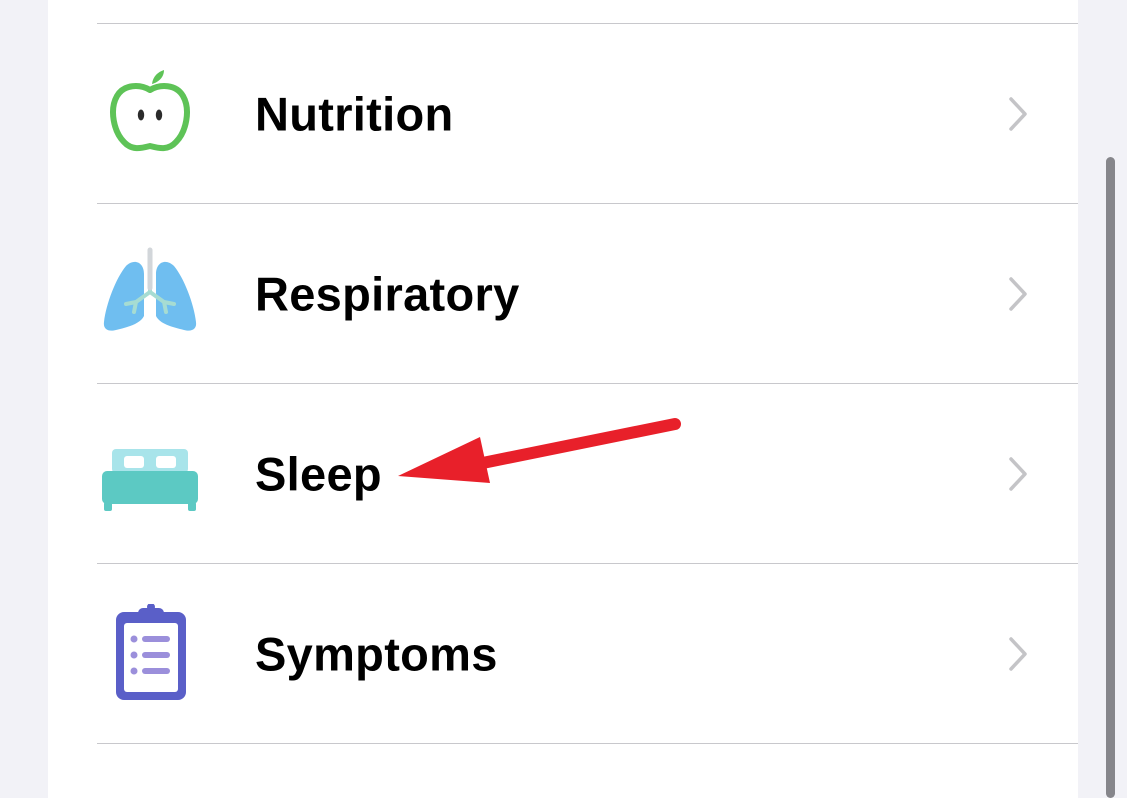 Image resolution: width=1127 pixels, height=798 pixels. Describe the element at coordinates (318, 473) in the screenshot. I see `list-item-label: Sleep` at that location.